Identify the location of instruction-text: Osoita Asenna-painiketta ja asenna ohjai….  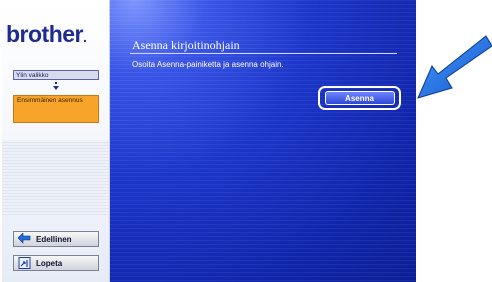
(208, 64).